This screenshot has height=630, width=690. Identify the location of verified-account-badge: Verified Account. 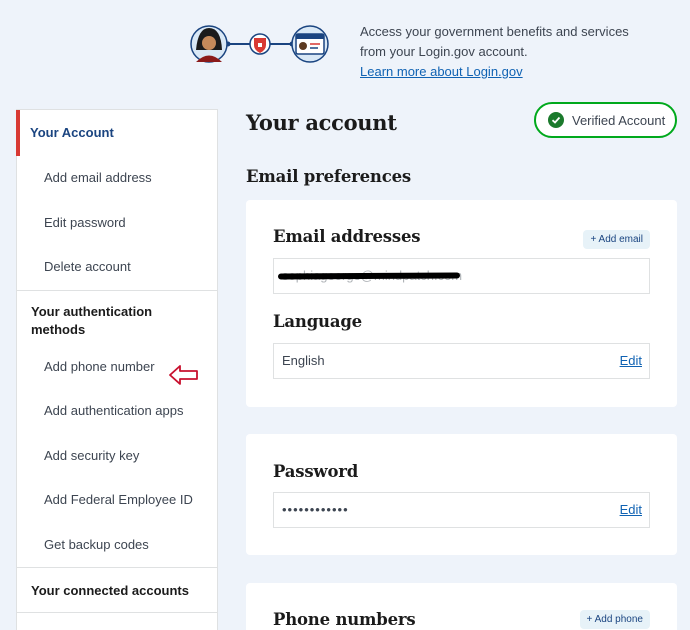
(605, 120).